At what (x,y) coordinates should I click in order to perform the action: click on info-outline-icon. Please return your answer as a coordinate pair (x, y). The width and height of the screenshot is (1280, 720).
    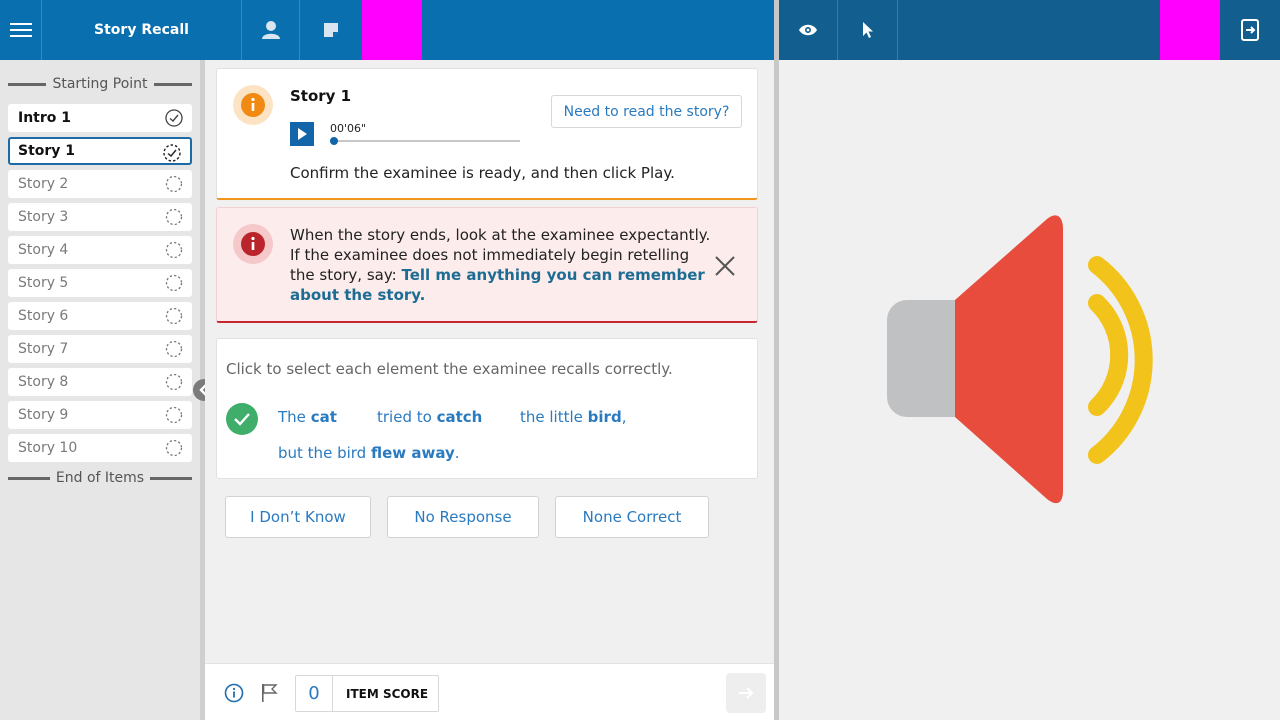
    Looking at the image, I should click on (234, 693).